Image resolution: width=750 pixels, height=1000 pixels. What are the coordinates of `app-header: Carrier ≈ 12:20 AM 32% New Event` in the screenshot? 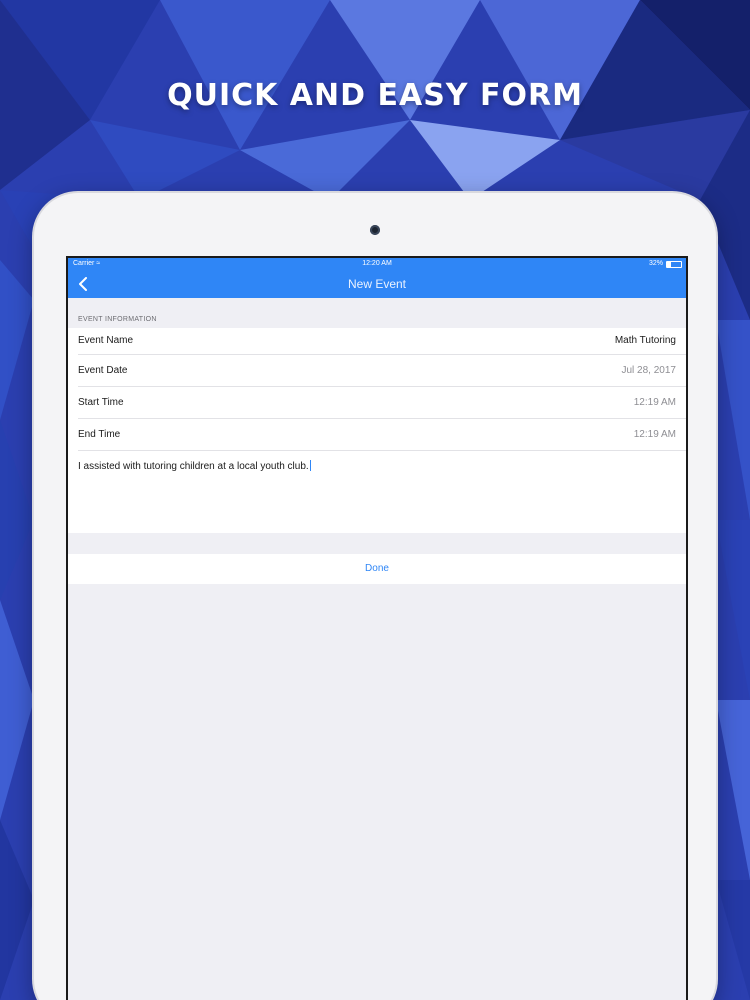 It's located at (377, 278).